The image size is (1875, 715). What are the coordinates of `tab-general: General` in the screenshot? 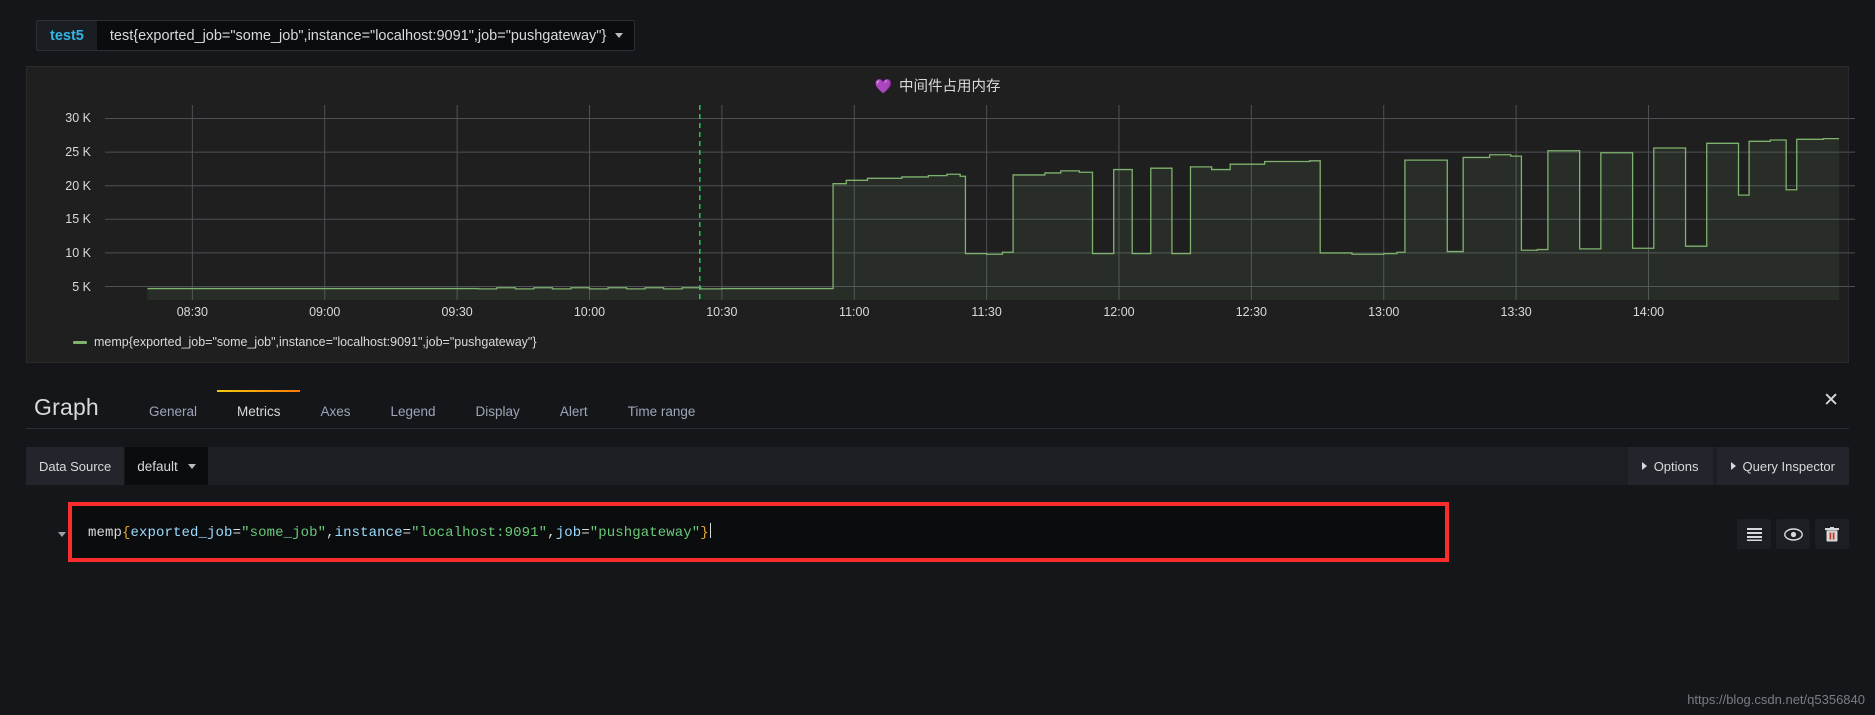 It's located at (173, 416).